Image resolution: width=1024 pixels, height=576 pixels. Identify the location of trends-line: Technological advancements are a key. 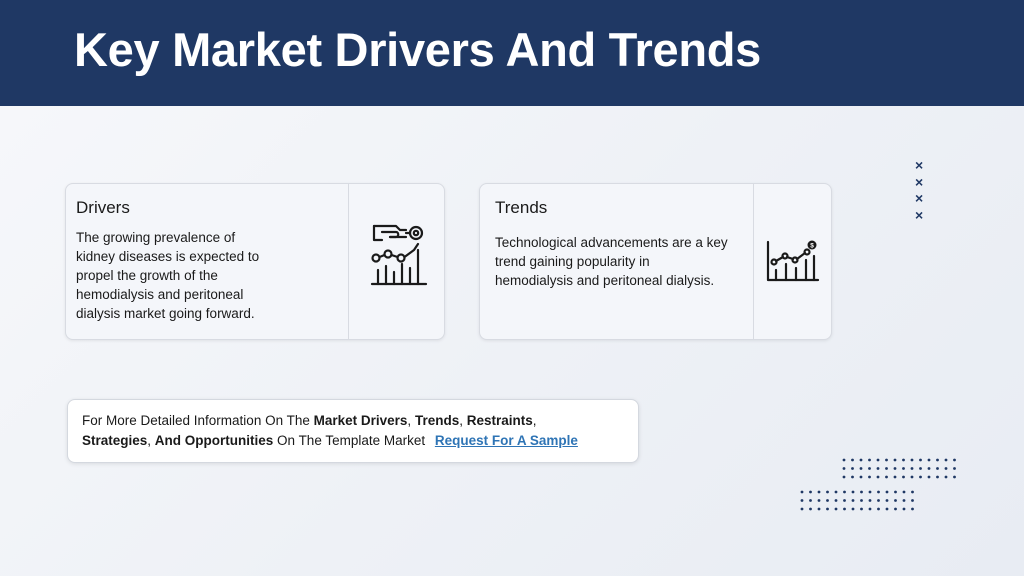
(611, 242).